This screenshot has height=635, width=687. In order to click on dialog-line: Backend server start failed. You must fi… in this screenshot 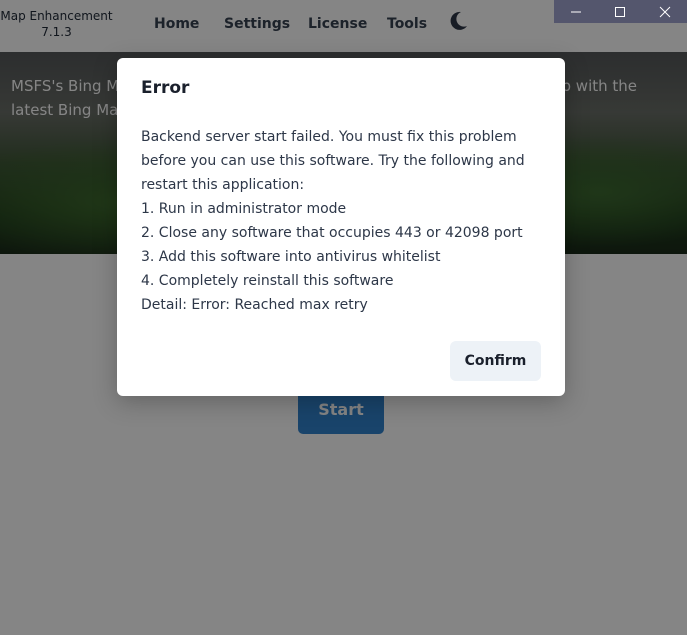, I will do `click(329, 137)`.